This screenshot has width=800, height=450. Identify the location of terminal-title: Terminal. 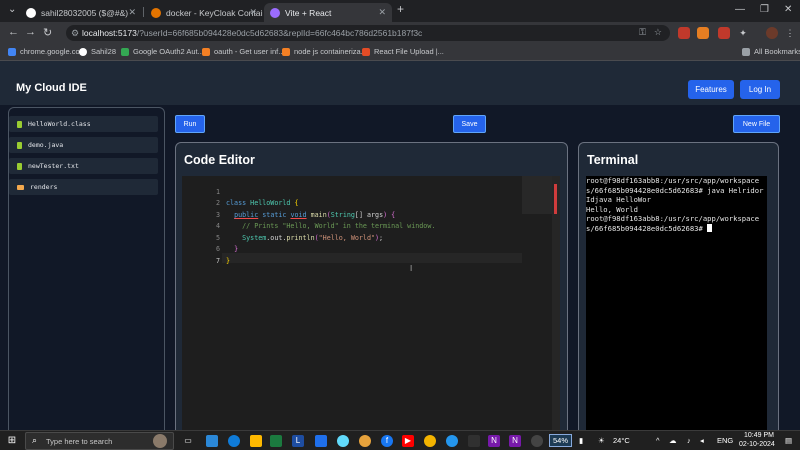
(613, 160).